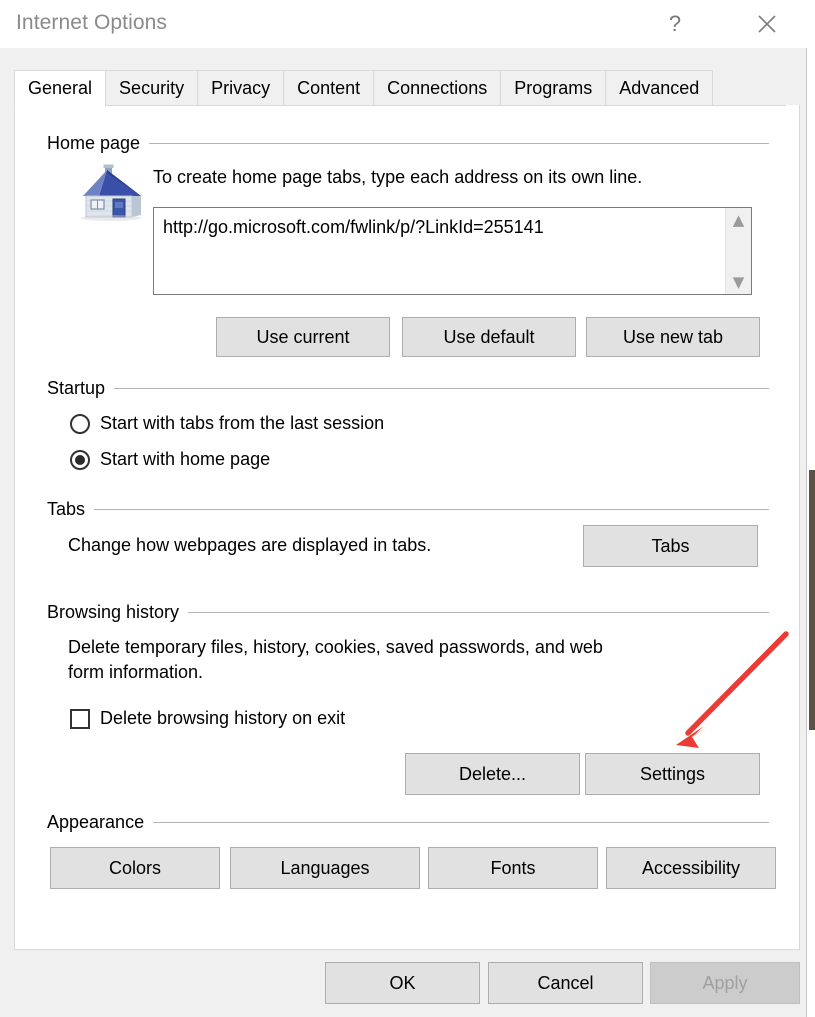 This screenshot has height=1017, width=815. I want to click on tab-connections: Connections, so click(438, 88).